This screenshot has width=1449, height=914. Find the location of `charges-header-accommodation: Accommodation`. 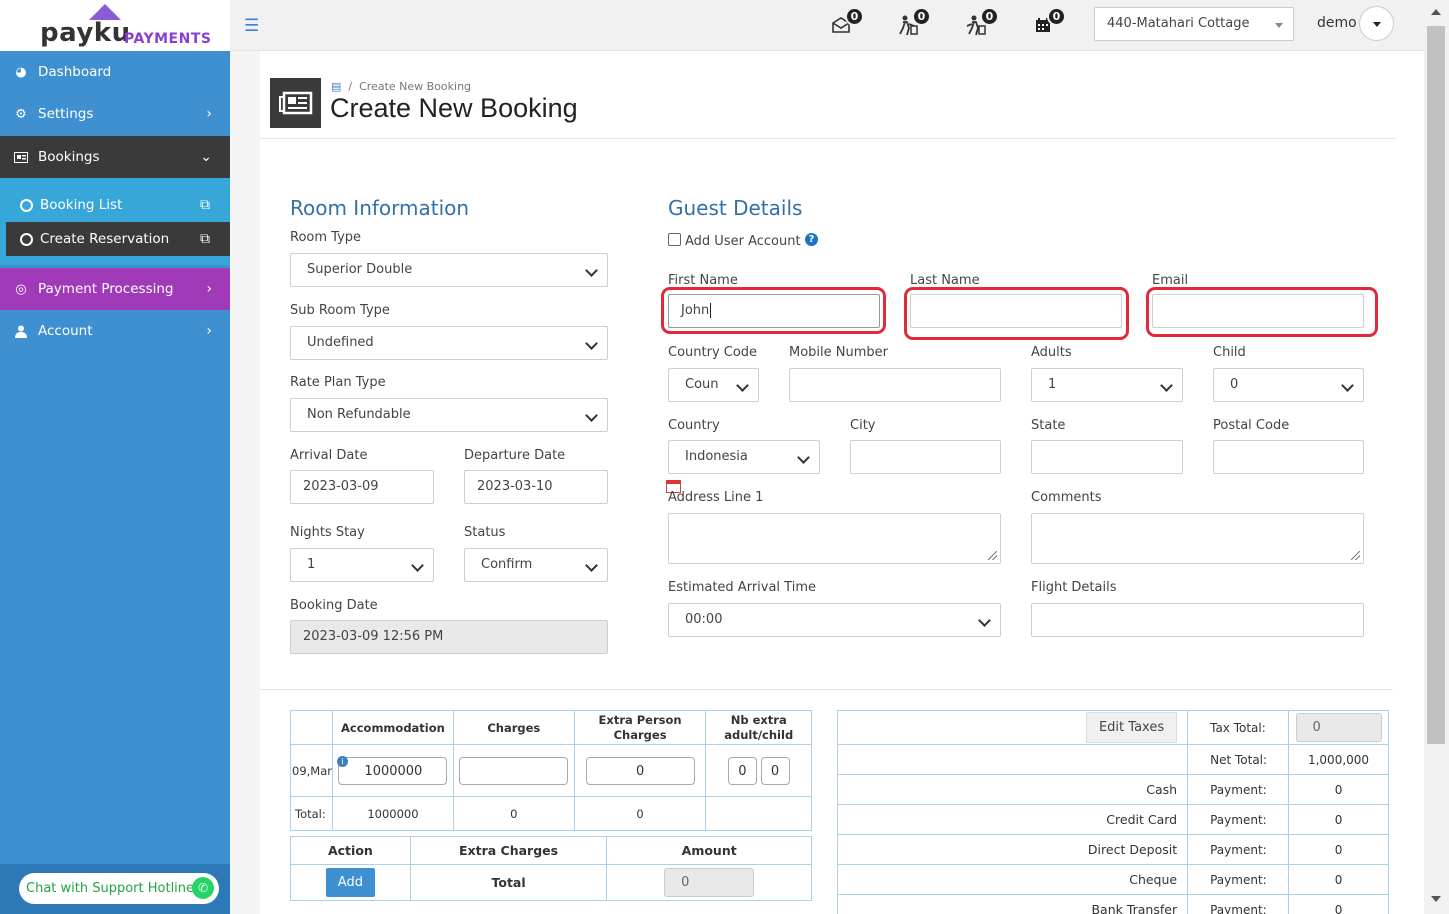

charges-header-accommodation: Accommodation is located at coordinates (393, 727).